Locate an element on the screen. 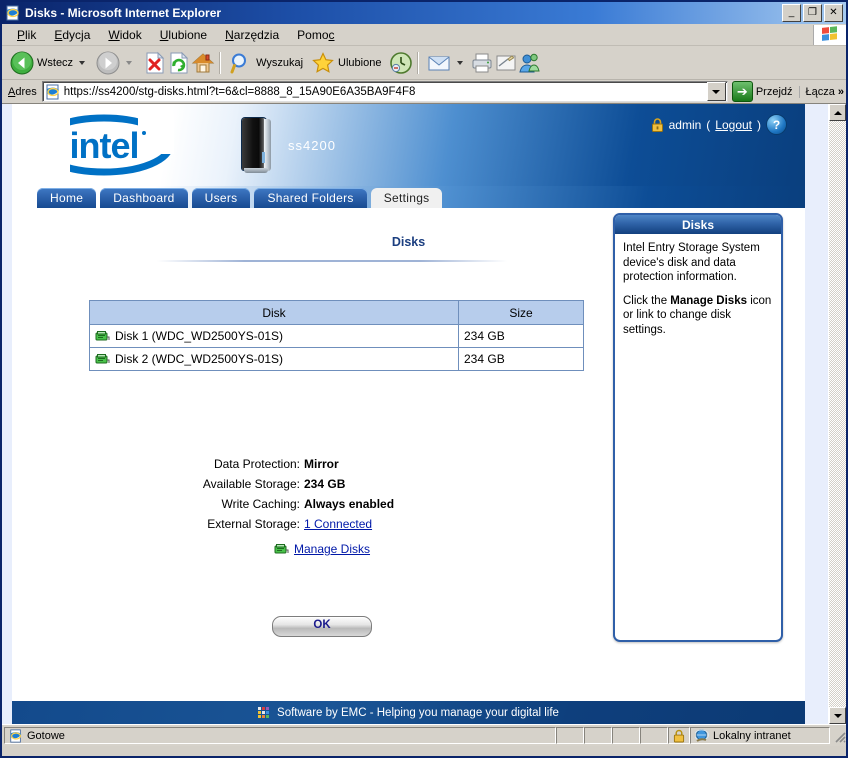 The height and width of the screenshot is (758, 848). menu-item-plik: Plik is located at coordinates (26, 35).